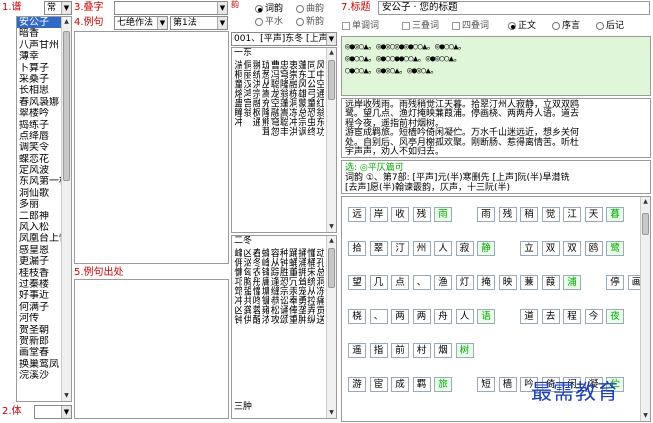 The image size is (653, 423). What do you see at coordinates (151, 349) in the screenshot?
I see `source-textarea` at bounding box center [151, 349].